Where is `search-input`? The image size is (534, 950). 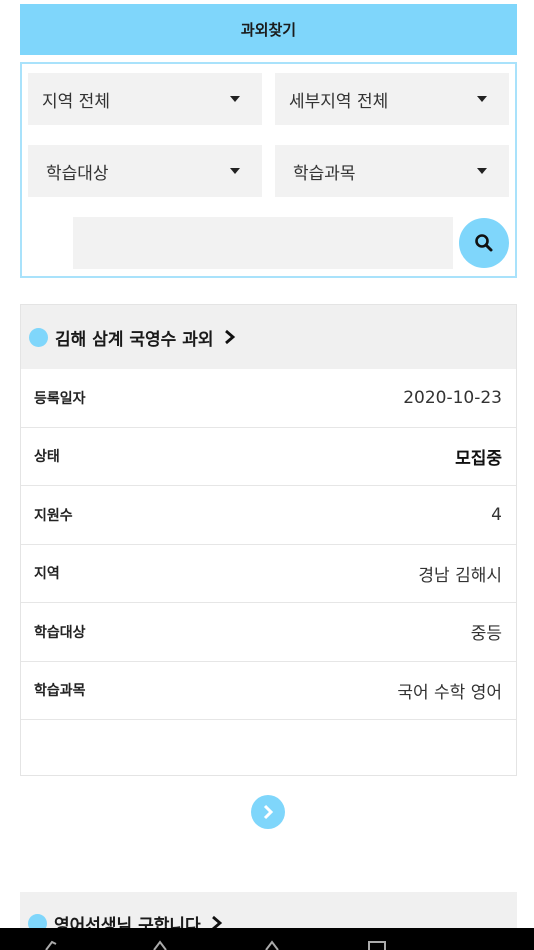
search-input is located at coordinates (263, 243).